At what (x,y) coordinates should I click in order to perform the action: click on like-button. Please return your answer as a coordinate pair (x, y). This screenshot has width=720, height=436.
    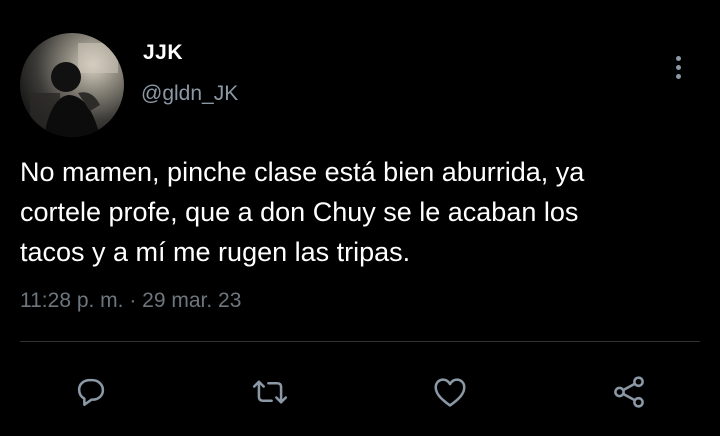
    Looking at the image, I should click on (450, 392).